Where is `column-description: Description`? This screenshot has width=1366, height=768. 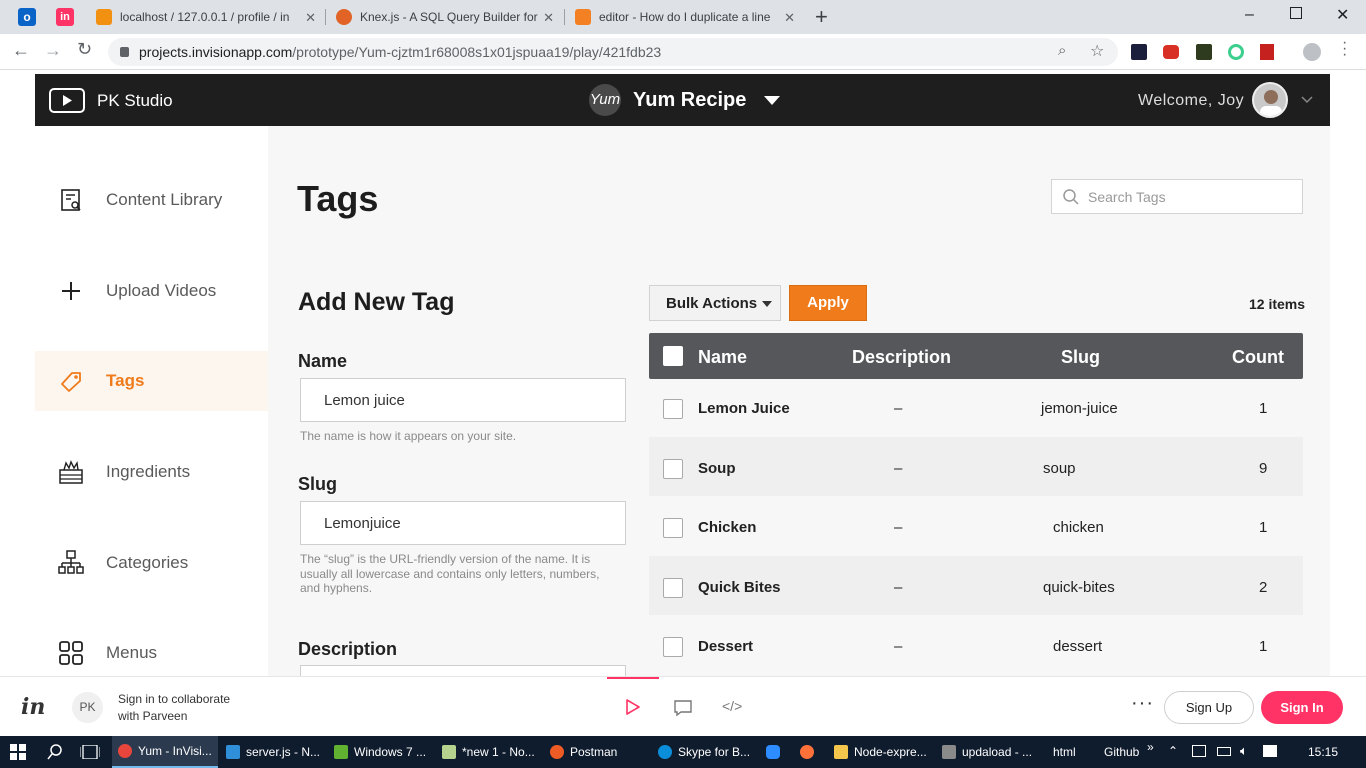 column-description: Description is located at coordinates (901, 357).